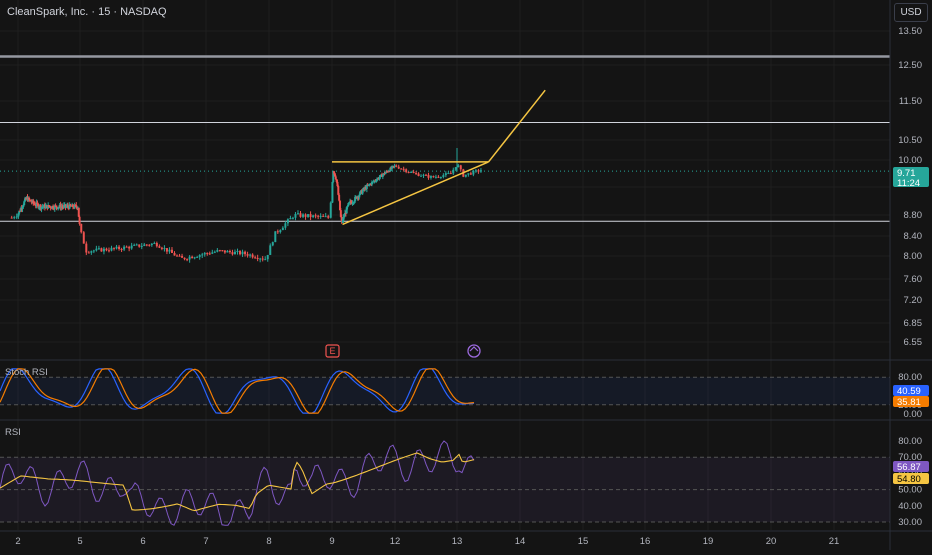 Image resolution: width=932 pixels, height=555 pixels. Describe the element at coordinates (913, 215) in the screenshot. I see `price-tick-label: 8.80` at that location.